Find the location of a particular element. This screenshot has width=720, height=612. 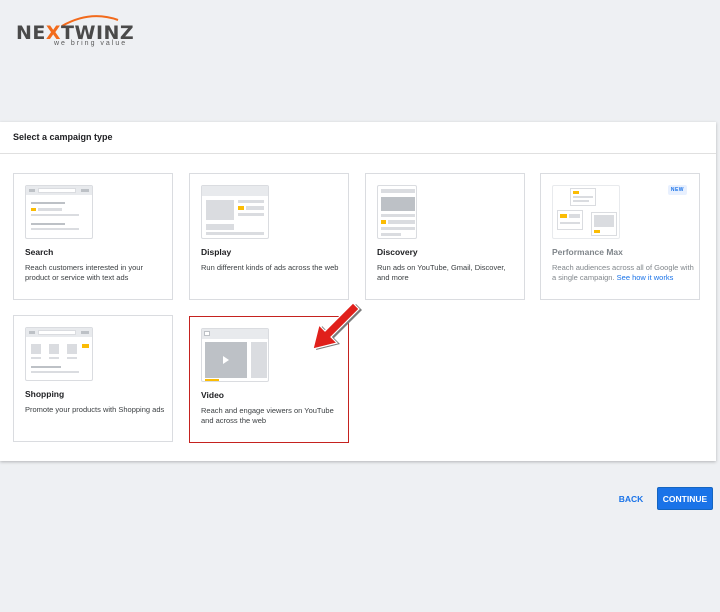

see-how-it-works-link: See how it works is located at coordinates (645, 277).